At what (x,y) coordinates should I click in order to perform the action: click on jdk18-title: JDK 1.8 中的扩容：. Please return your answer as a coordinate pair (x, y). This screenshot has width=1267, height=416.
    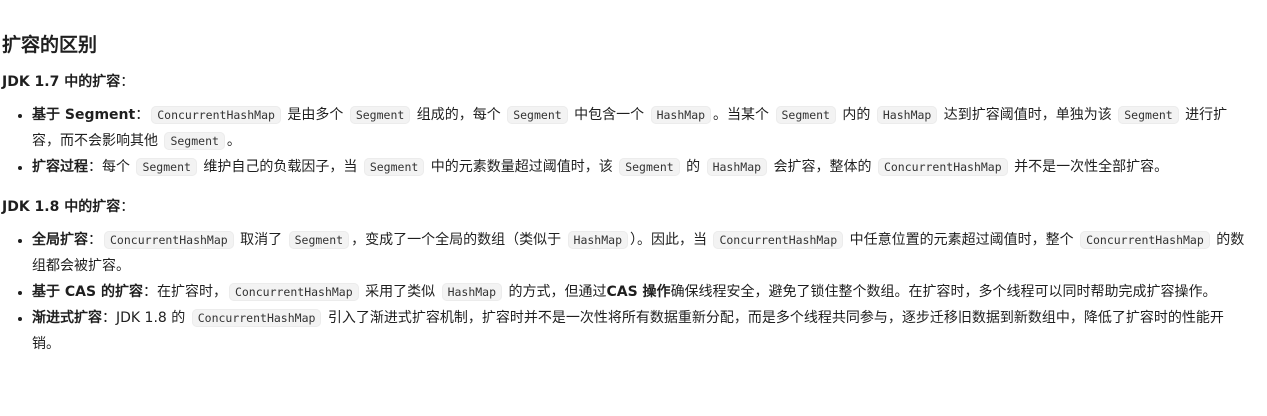
    Looking at the image, I should click on (68, 207).